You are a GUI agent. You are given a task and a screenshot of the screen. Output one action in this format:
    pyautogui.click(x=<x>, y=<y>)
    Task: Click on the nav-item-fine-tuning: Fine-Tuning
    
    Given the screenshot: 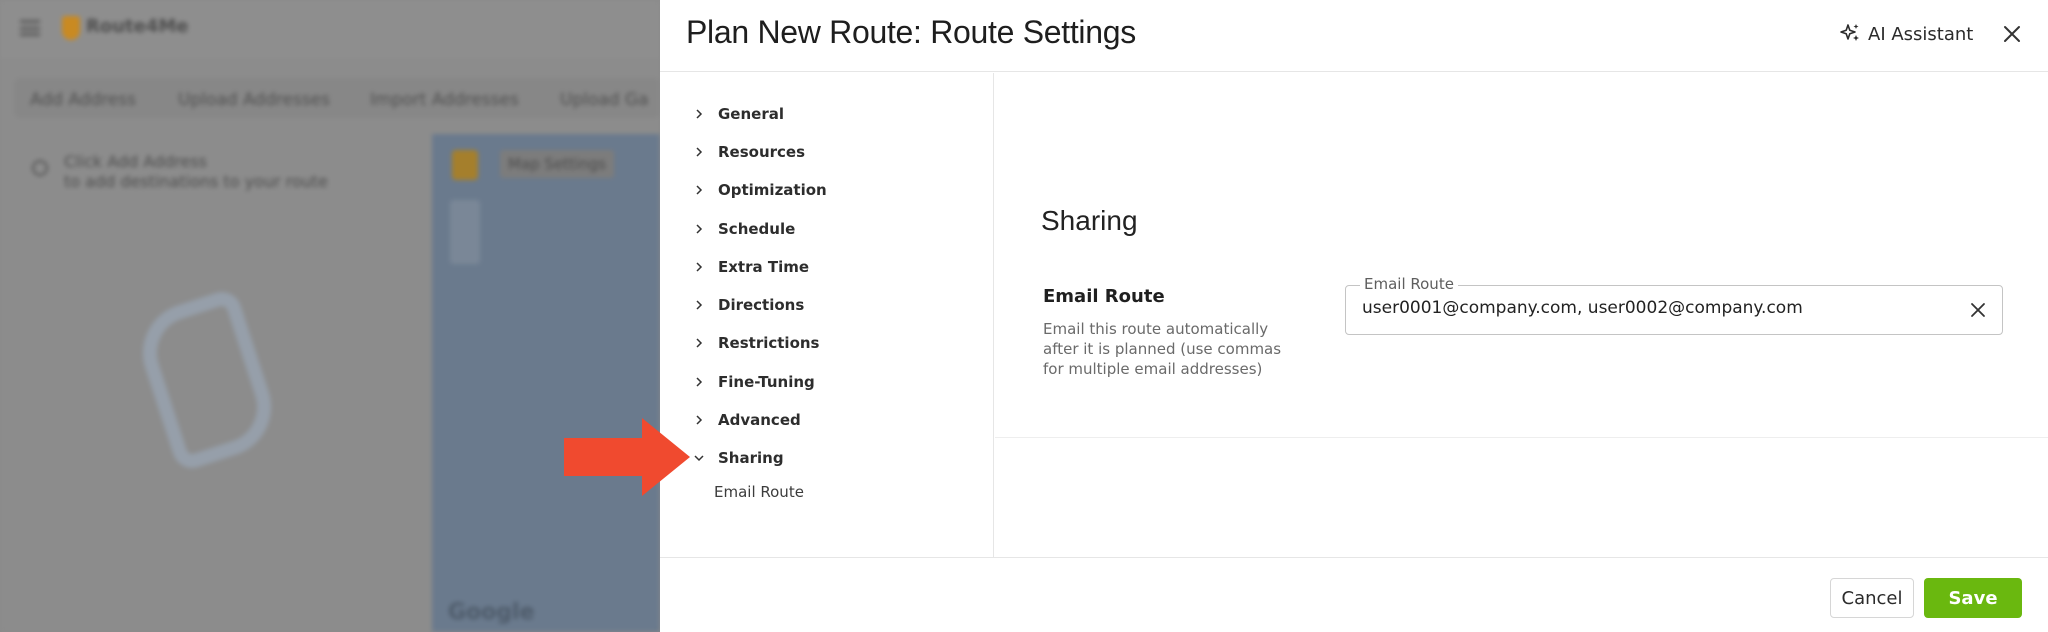 What is the action you would take?
    pyautogui.click(x=754, y=382)
    